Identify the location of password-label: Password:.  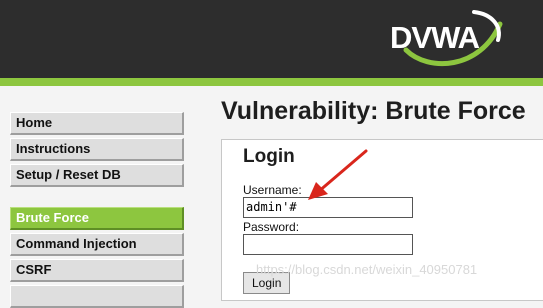
(271, 227).